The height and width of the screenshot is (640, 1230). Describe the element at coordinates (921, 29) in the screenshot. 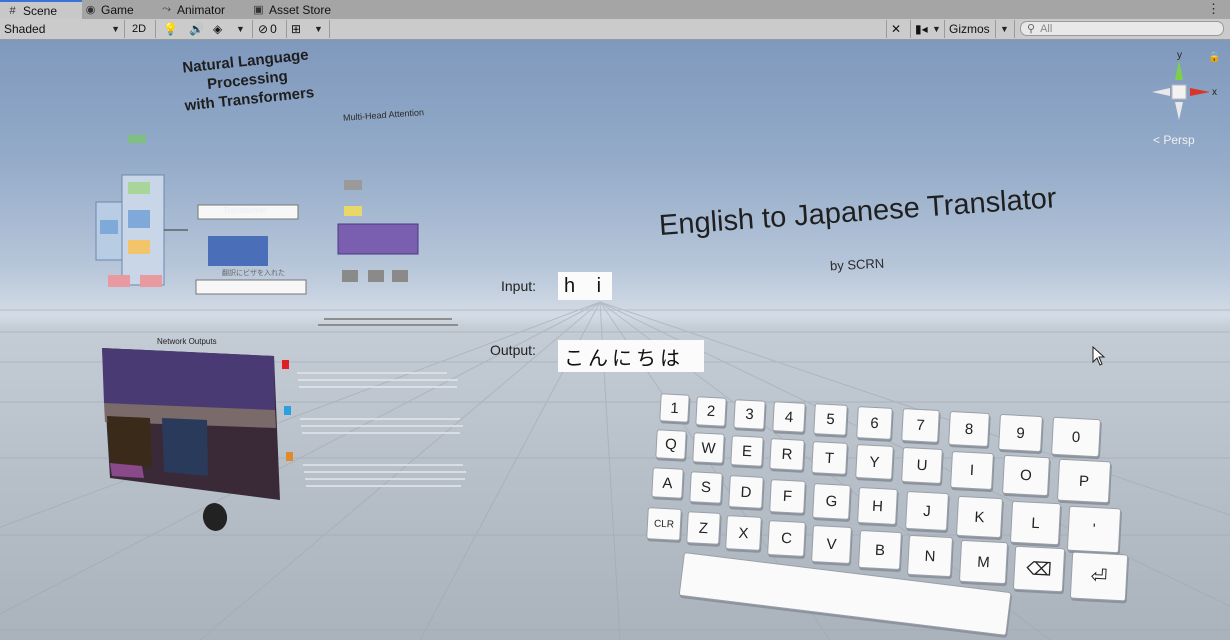

I see `camera-icon: ▮◂` at that location.